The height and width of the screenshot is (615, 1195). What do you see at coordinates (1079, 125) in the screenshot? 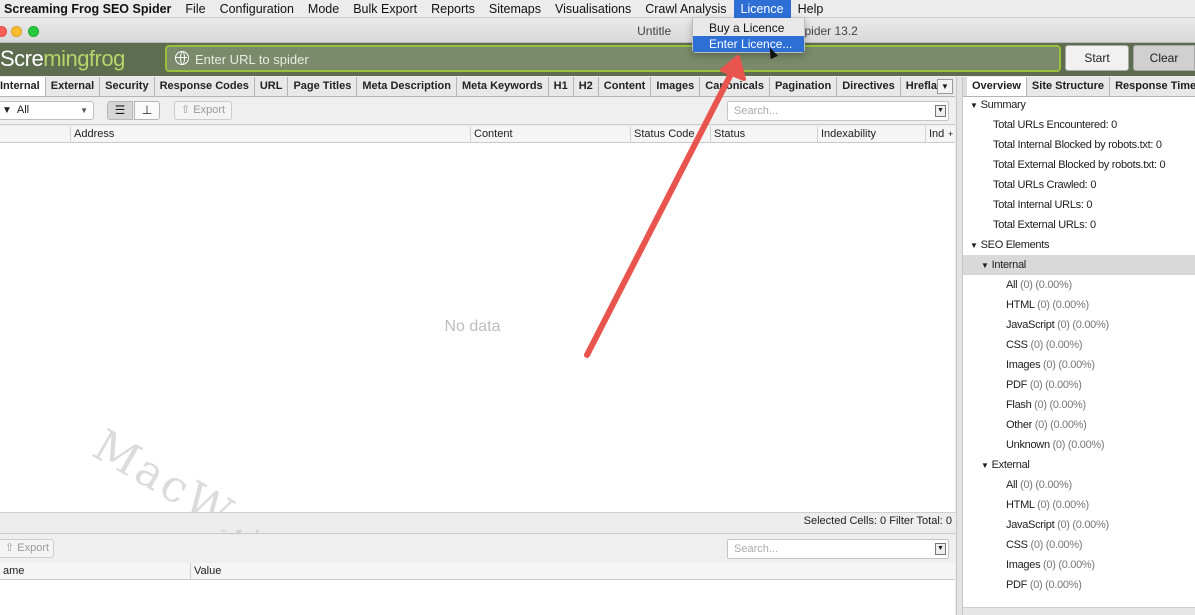
I see `summary-item: Total URLs Encountered: 0` at bounding box center [1079, 125].